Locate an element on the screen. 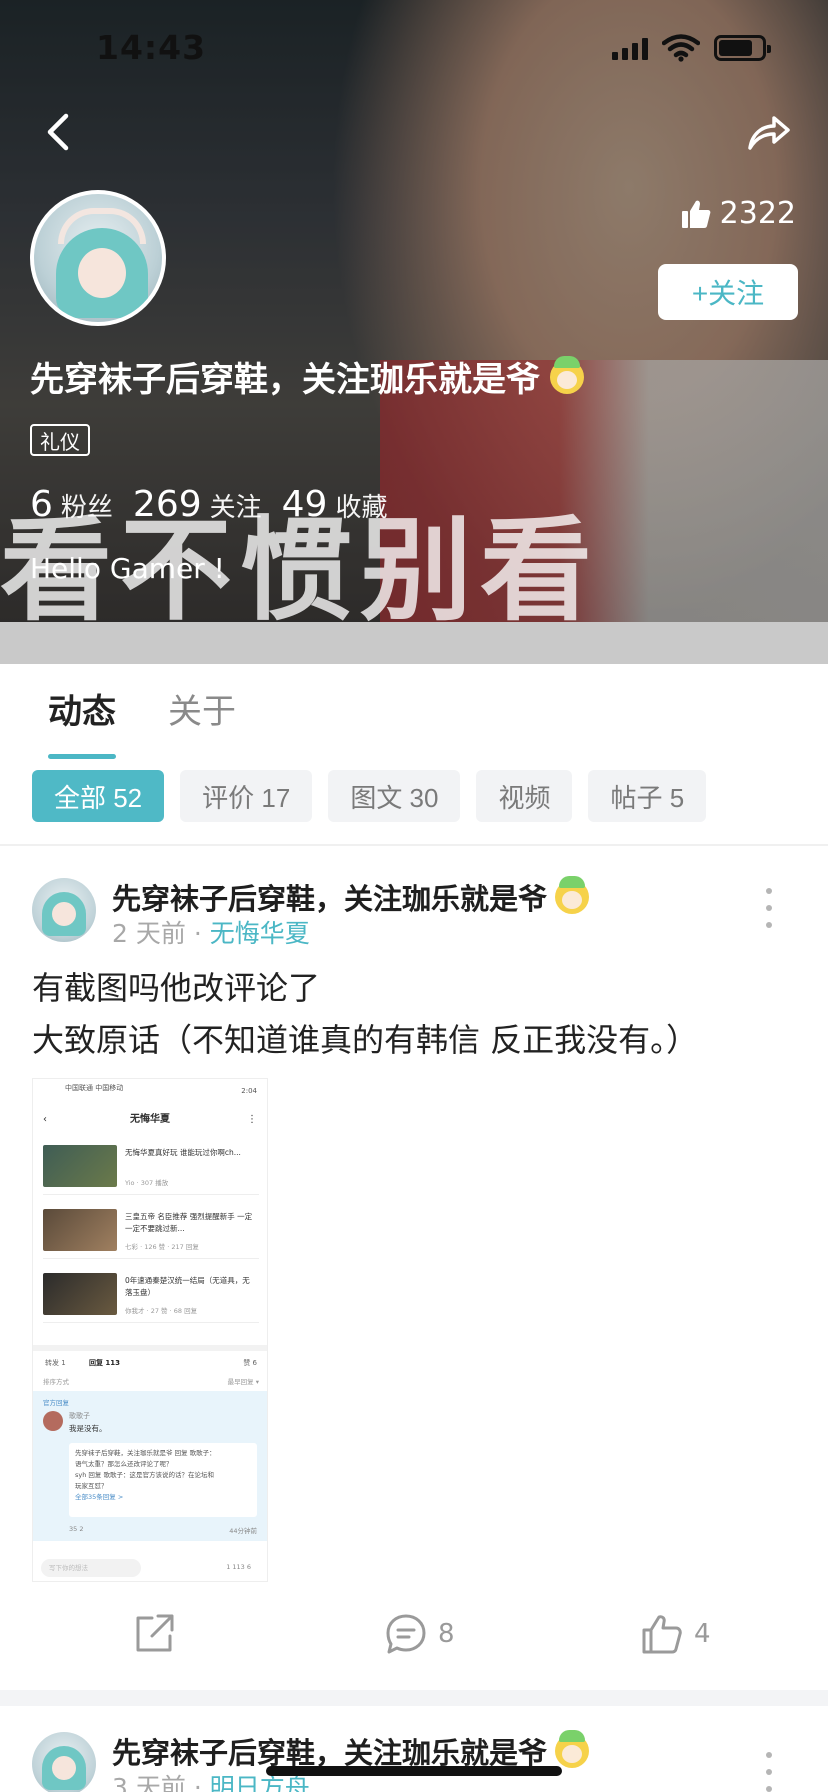  shot-official-label: 官方回复 is located at coordinates (56, 1403).